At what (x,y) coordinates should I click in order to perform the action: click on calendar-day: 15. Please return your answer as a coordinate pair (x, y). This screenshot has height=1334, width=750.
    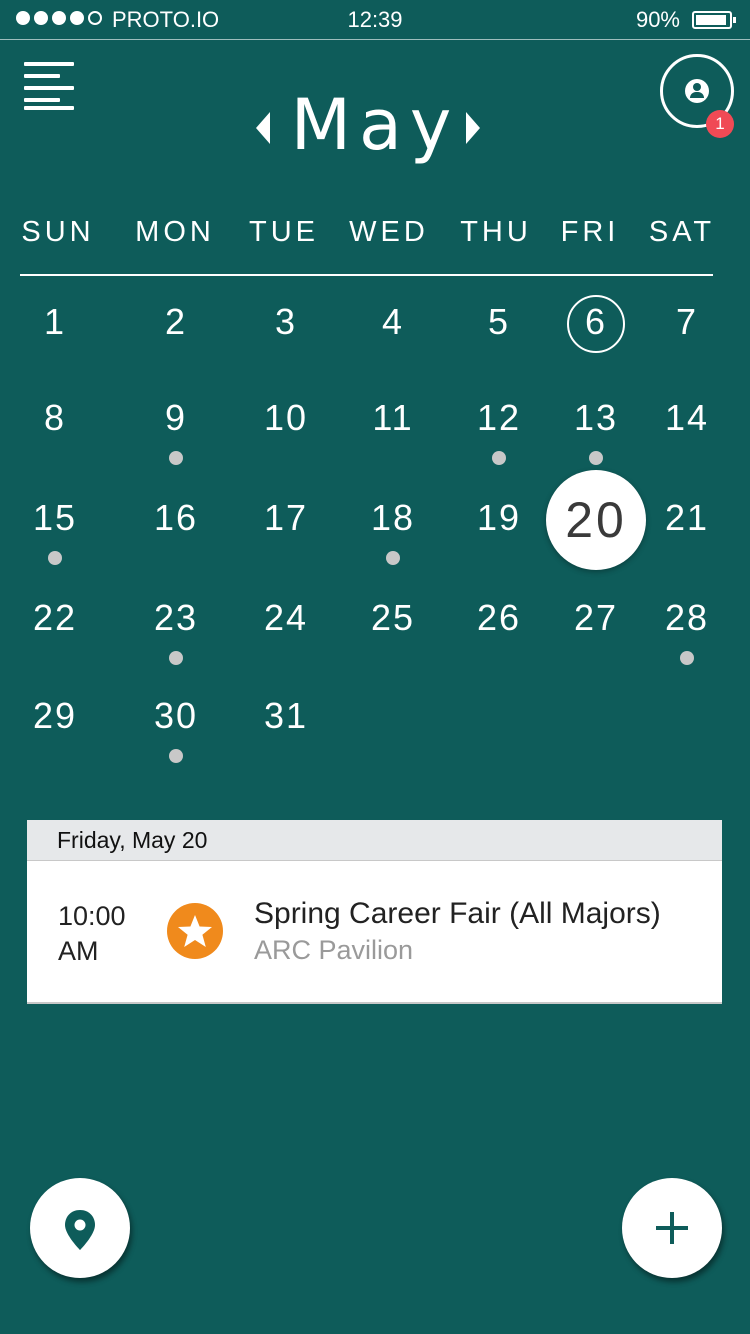
    Looking at the image, I should click on (55, 518).